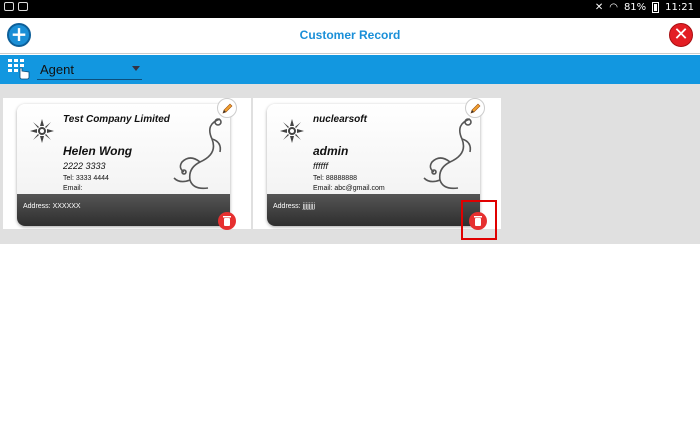 The image size is (700, 438). Describe the element at coordinates (340, 119) in the screenshot. I see `card-company: nuclearsoft` at that location.